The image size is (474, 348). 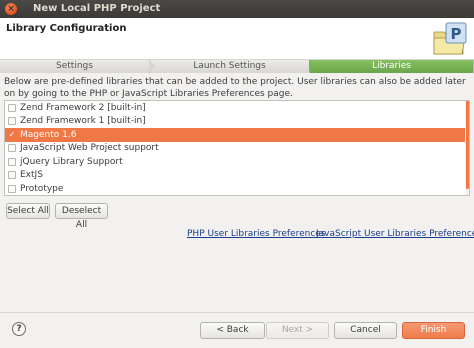 What do you see at coordinates (395, 234) in the screenshot?
I see `javascript-user-libraries-link: JavaScript User Libraries Preferences` at bounding box center [395, 234].